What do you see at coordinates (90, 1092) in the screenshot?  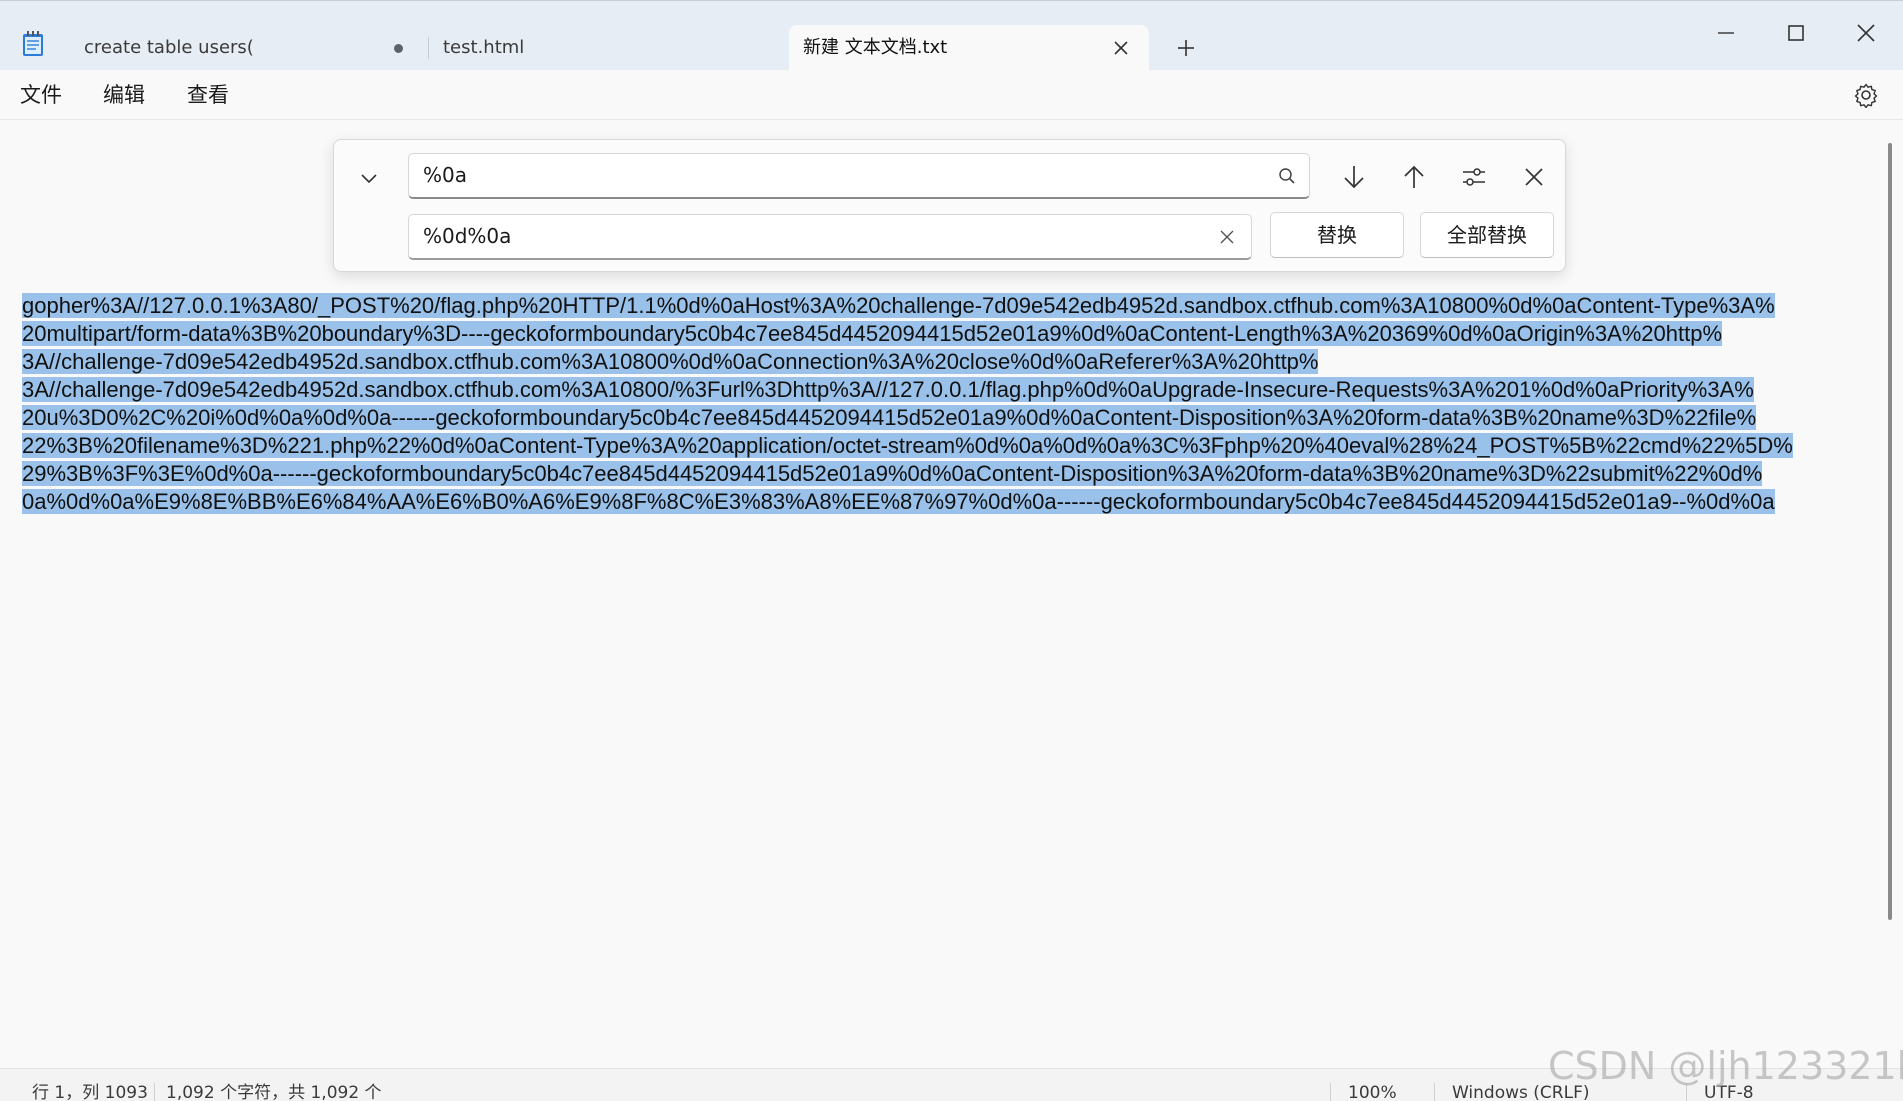 I see `cursor-position: 行 1，列 1093` at bounding box center [90, 1092].